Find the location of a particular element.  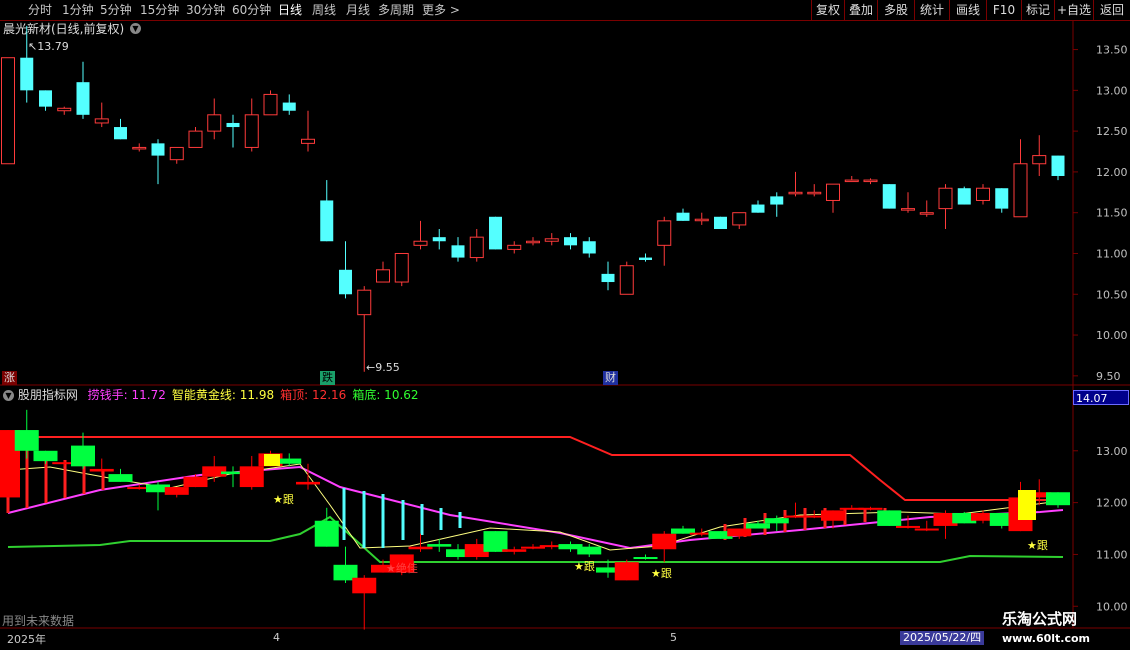

toolbar-btn-2: 多股 is located at coordinates (895, 10).